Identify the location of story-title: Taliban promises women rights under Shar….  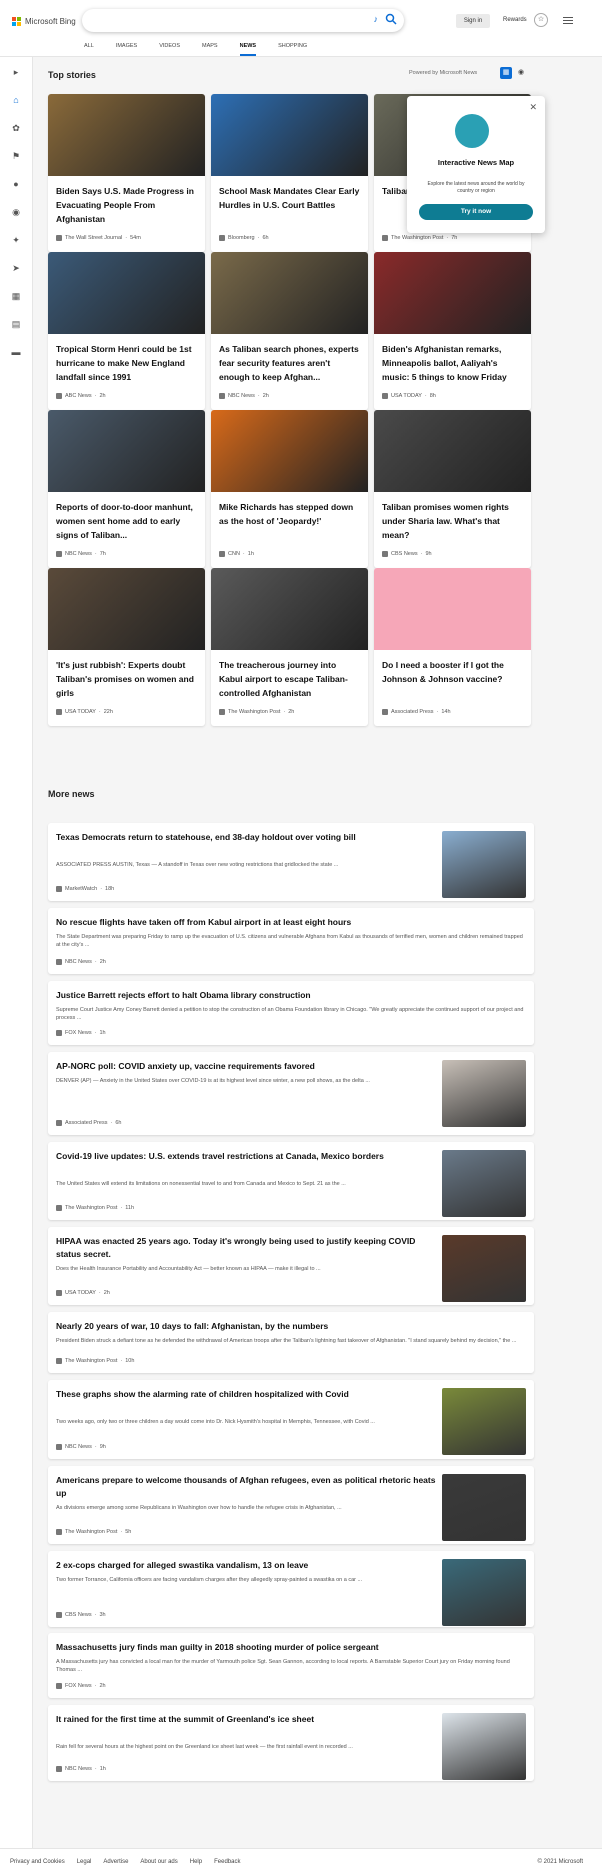
(453, 521).